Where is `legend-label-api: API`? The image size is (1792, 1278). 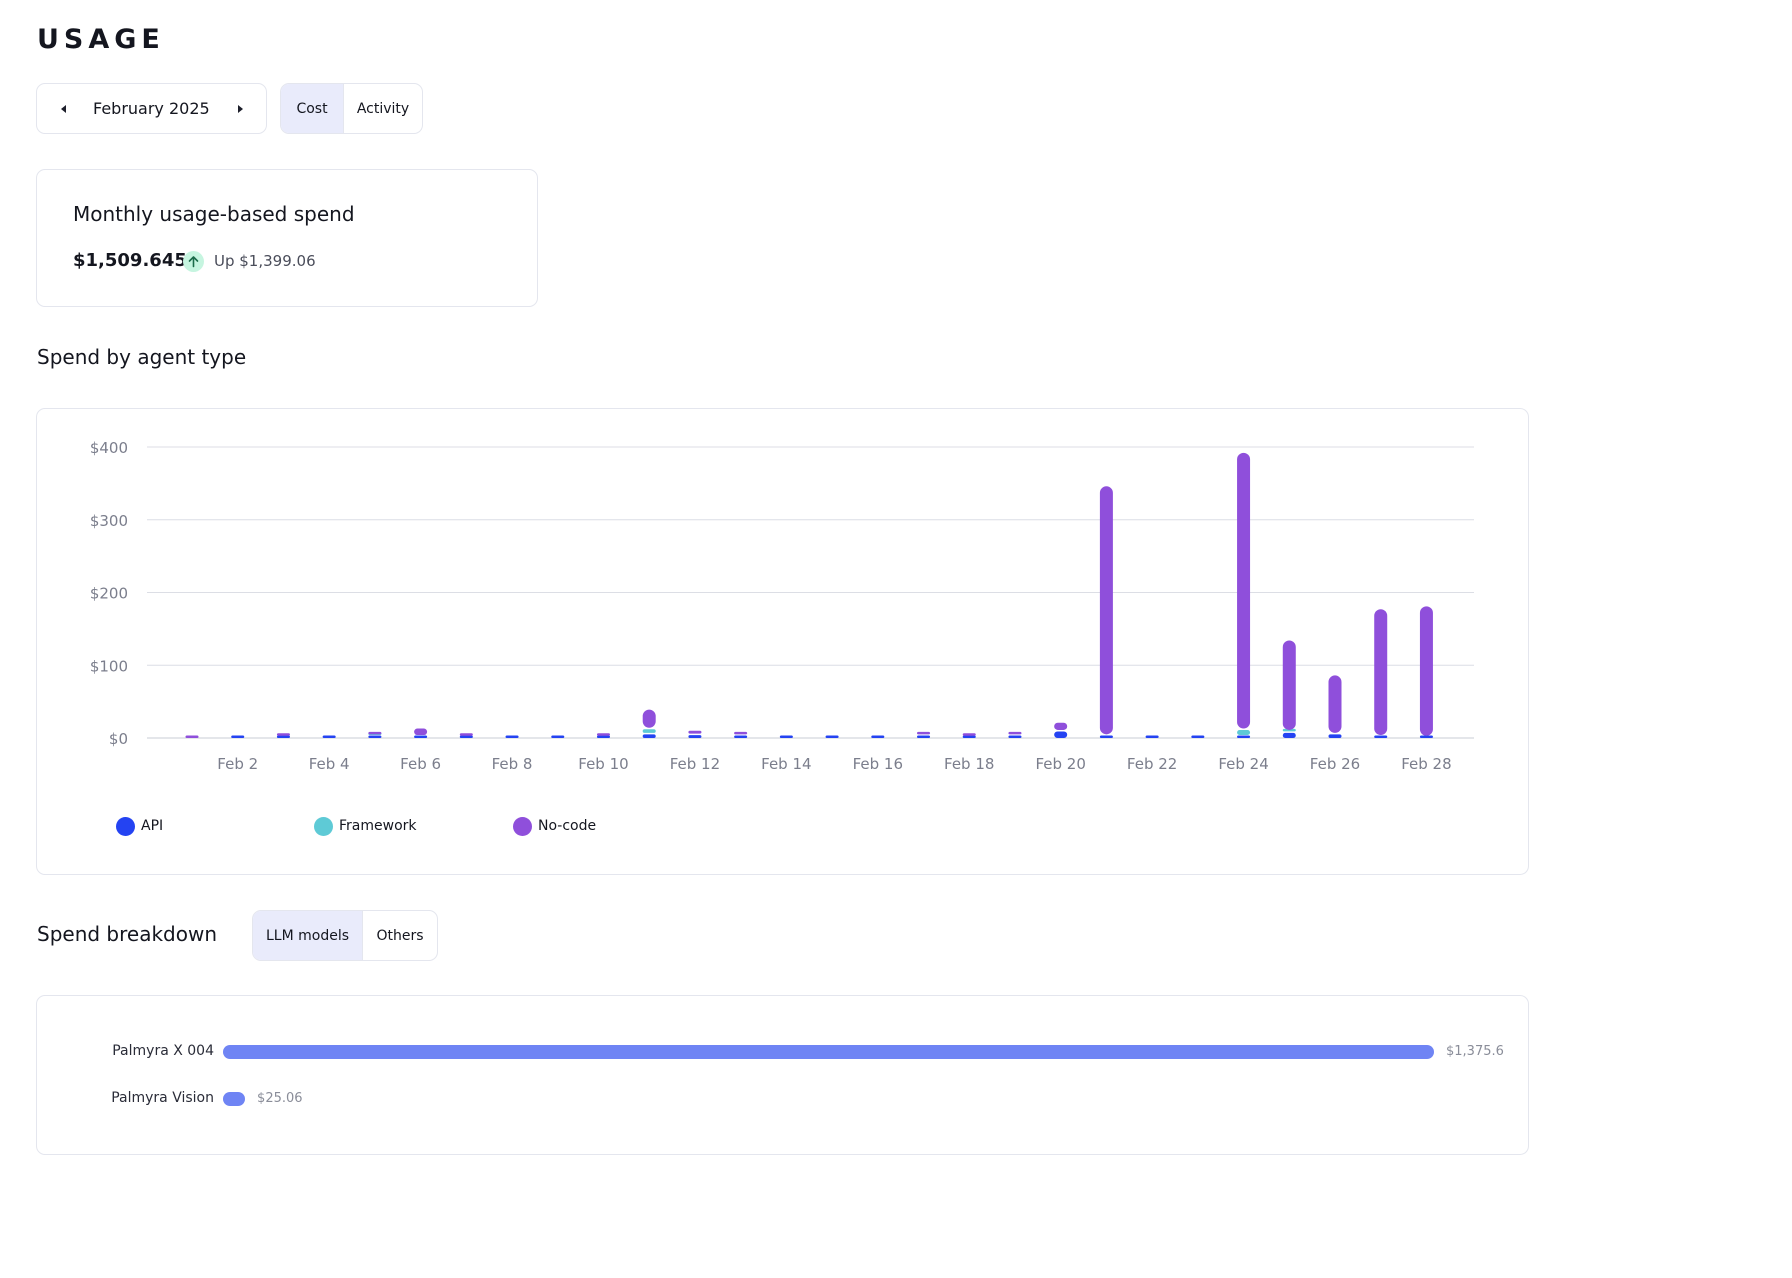 legend-label-api: API is located at coordinates (152, 826).